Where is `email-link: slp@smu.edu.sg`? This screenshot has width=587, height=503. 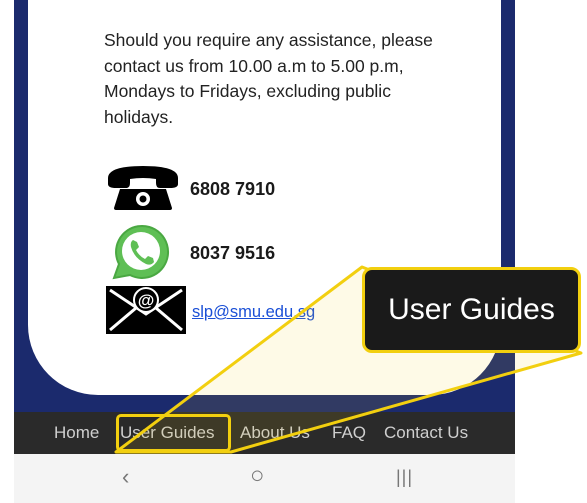 email-link: slp@smu.edu.sg is located at coordinates (253, 312).